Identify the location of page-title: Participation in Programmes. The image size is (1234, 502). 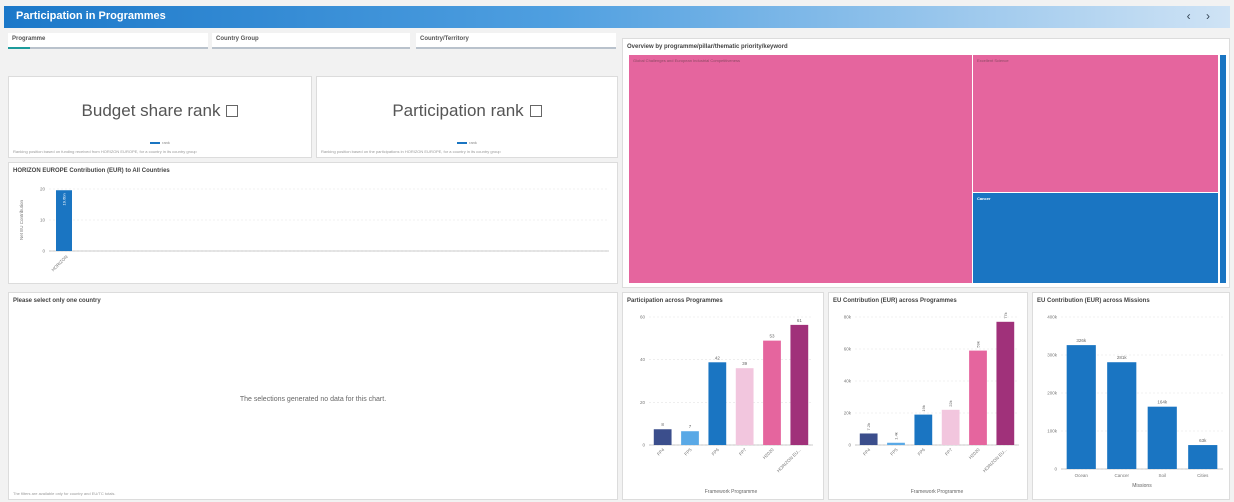
(91, 16).